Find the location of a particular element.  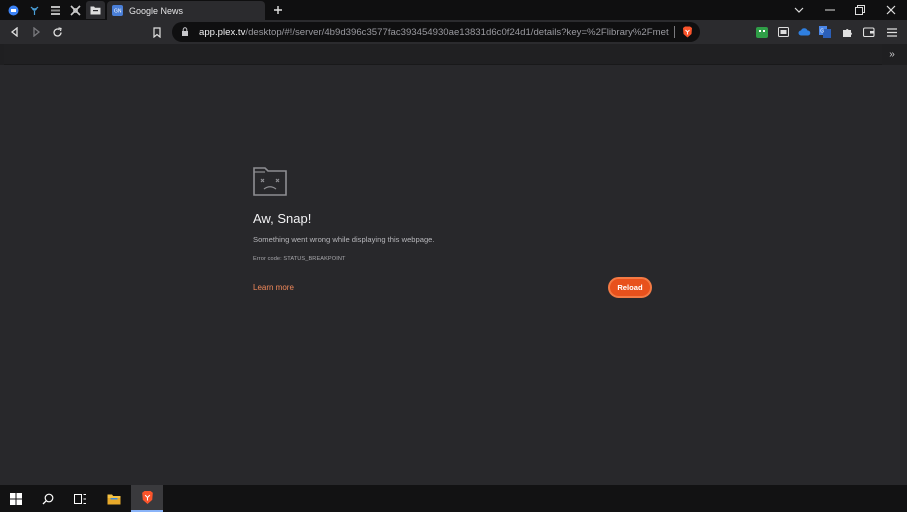

url-host: app.plex.tv is located at coordinates (222, 32).